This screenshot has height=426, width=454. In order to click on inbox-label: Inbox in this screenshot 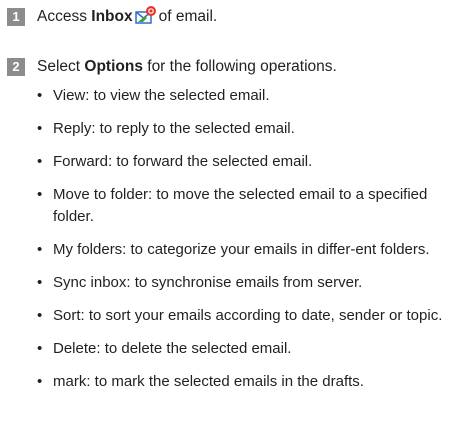, I will do `click(112, 16)`.